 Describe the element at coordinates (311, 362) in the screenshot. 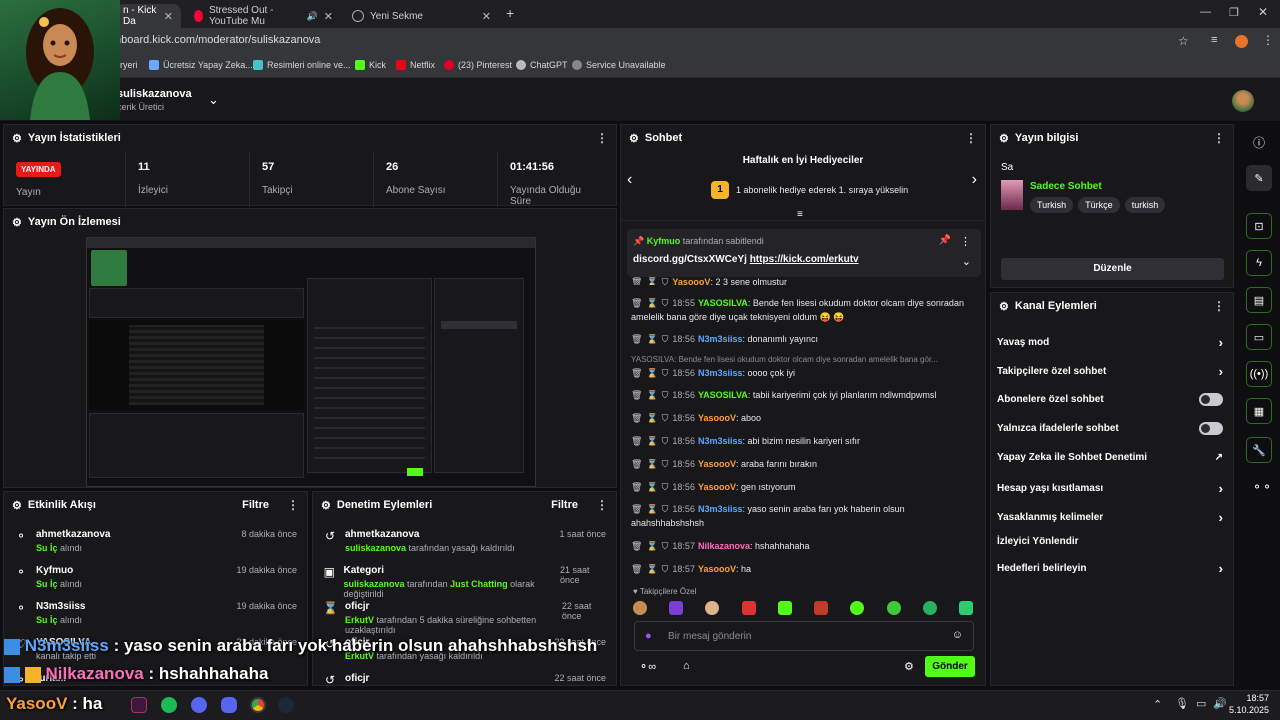

I see `video-preview` at that location.